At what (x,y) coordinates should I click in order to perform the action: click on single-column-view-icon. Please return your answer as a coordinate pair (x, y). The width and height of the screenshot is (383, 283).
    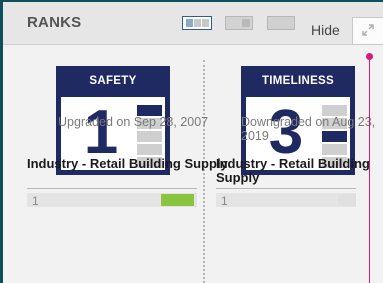
    Looking at the image, I should click on (281, 23).